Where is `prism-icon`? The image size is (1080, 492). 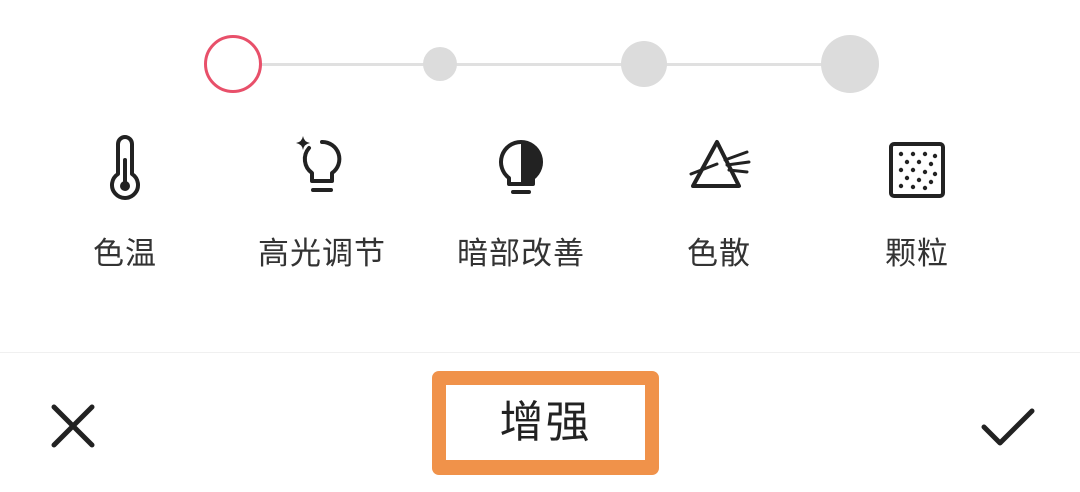 prism-icon is located at coordinates (720, 164).